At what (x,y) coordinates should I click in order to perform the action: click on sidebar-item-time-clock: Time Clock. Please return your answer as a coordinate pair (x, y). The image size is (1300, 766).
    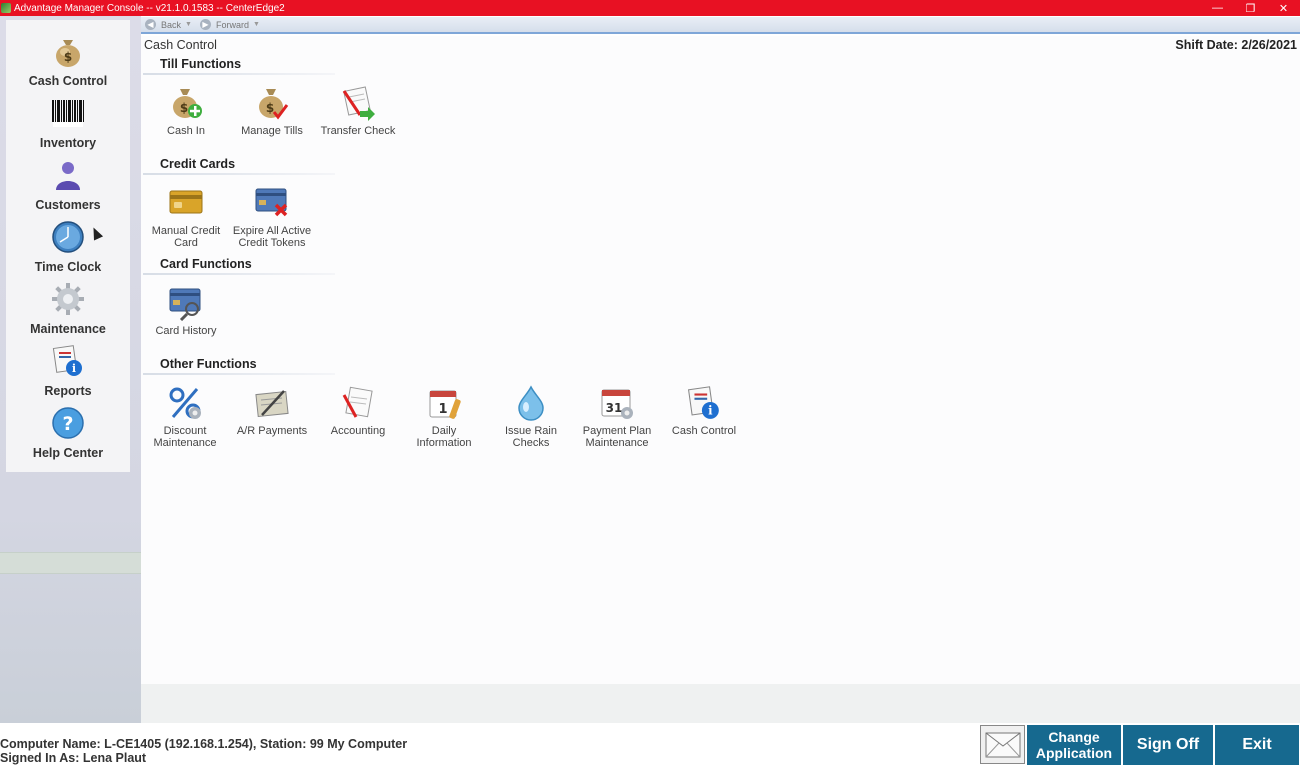
    Looking at the image, I should click on (68, 245).